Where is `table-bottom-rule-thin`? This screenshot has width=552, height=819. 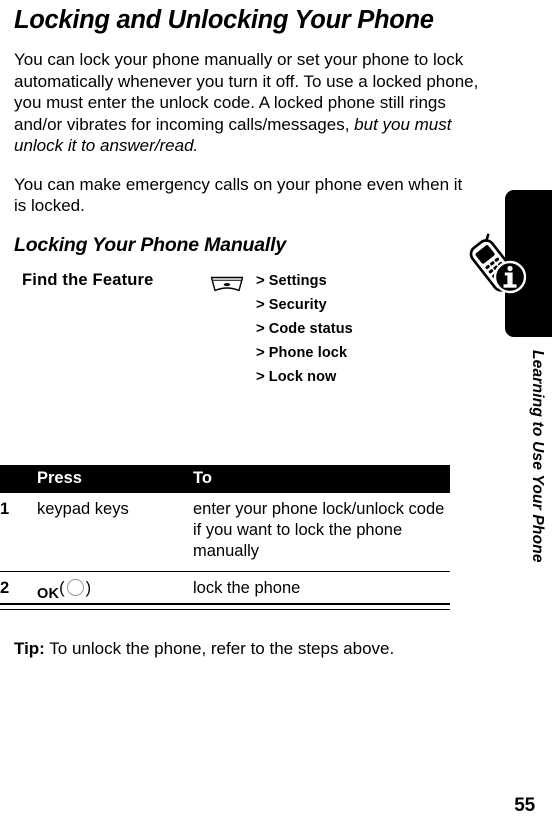 table-bottom-rule-thin is located at coordinates (225, 609).